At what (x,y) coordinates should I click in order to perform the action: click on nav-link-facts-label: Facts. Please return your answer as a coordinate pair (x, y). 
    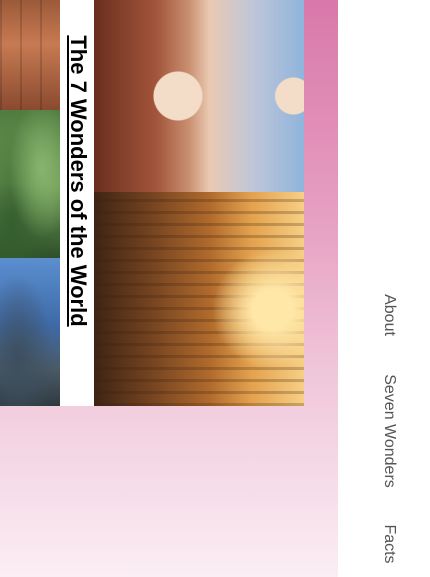
    Looking at the image, I should click on (389, 544).